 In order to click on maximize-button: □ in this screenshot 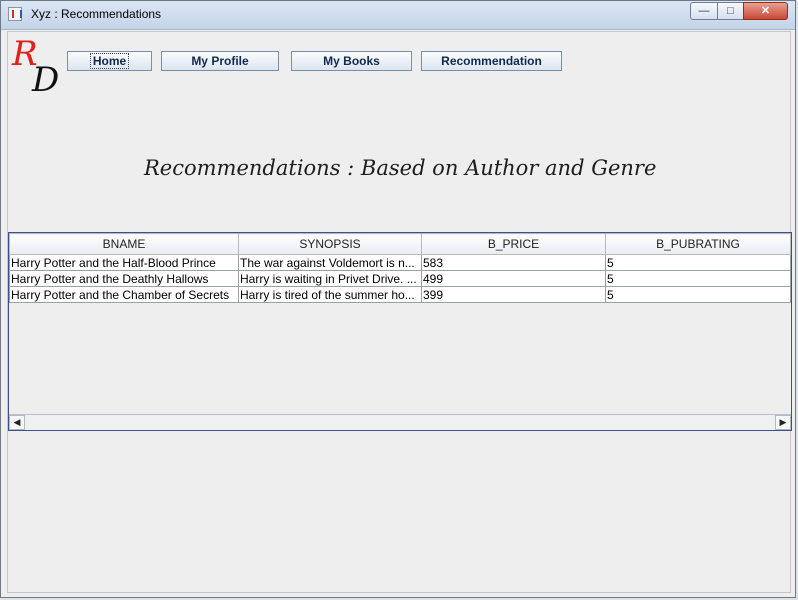, I will do `click(730, 11)`.